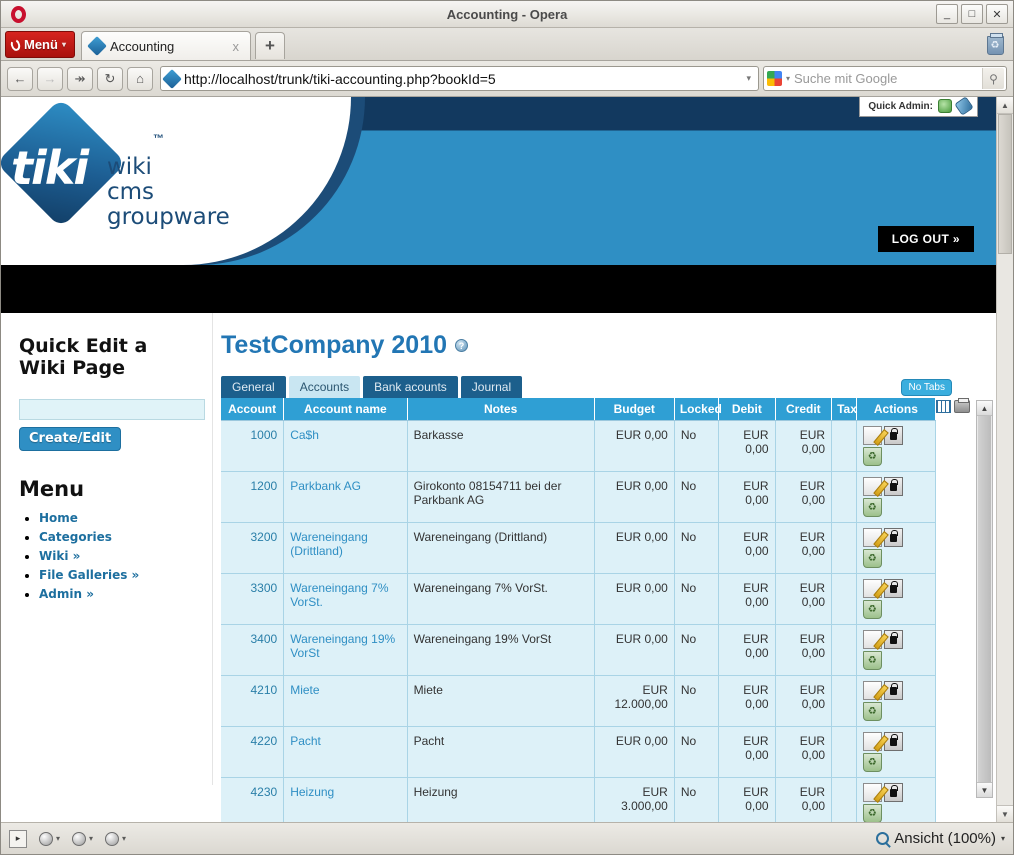  Describe the element at coordinates (253, 387) in the screenshot. I see `tab-general: General` at that location.